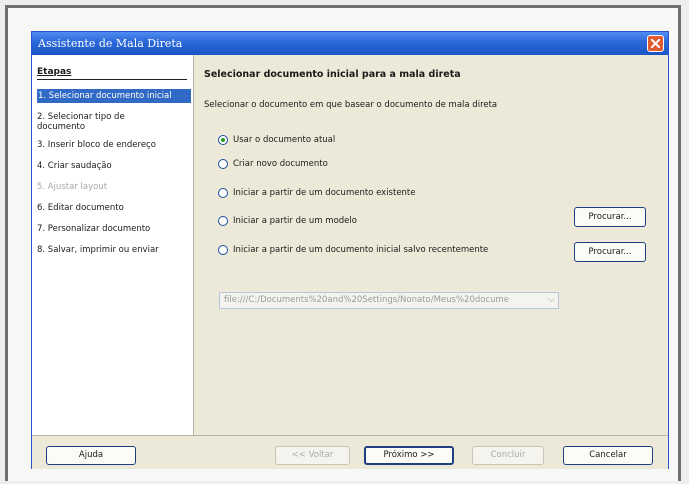 The width and height of the screenshot is (689, 484). What do you see at coordinates (551, 300) in the screenshot?
I see `chevron-down-icon: ⌵` at bounding box center [551, 300].